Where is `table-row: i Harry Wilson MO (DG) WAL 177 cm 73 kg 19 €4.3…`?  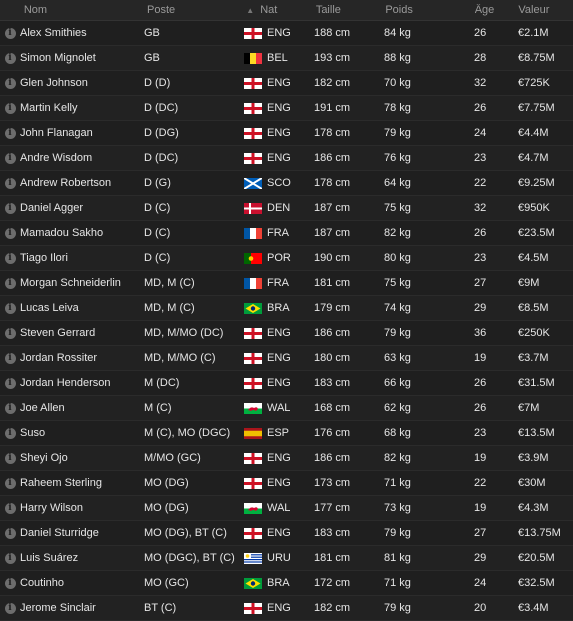
table-row: i Harry Wilson MO (DG) WAL 177 cm 73 kg 19 €4.3… is located at coordinates (286, 508).